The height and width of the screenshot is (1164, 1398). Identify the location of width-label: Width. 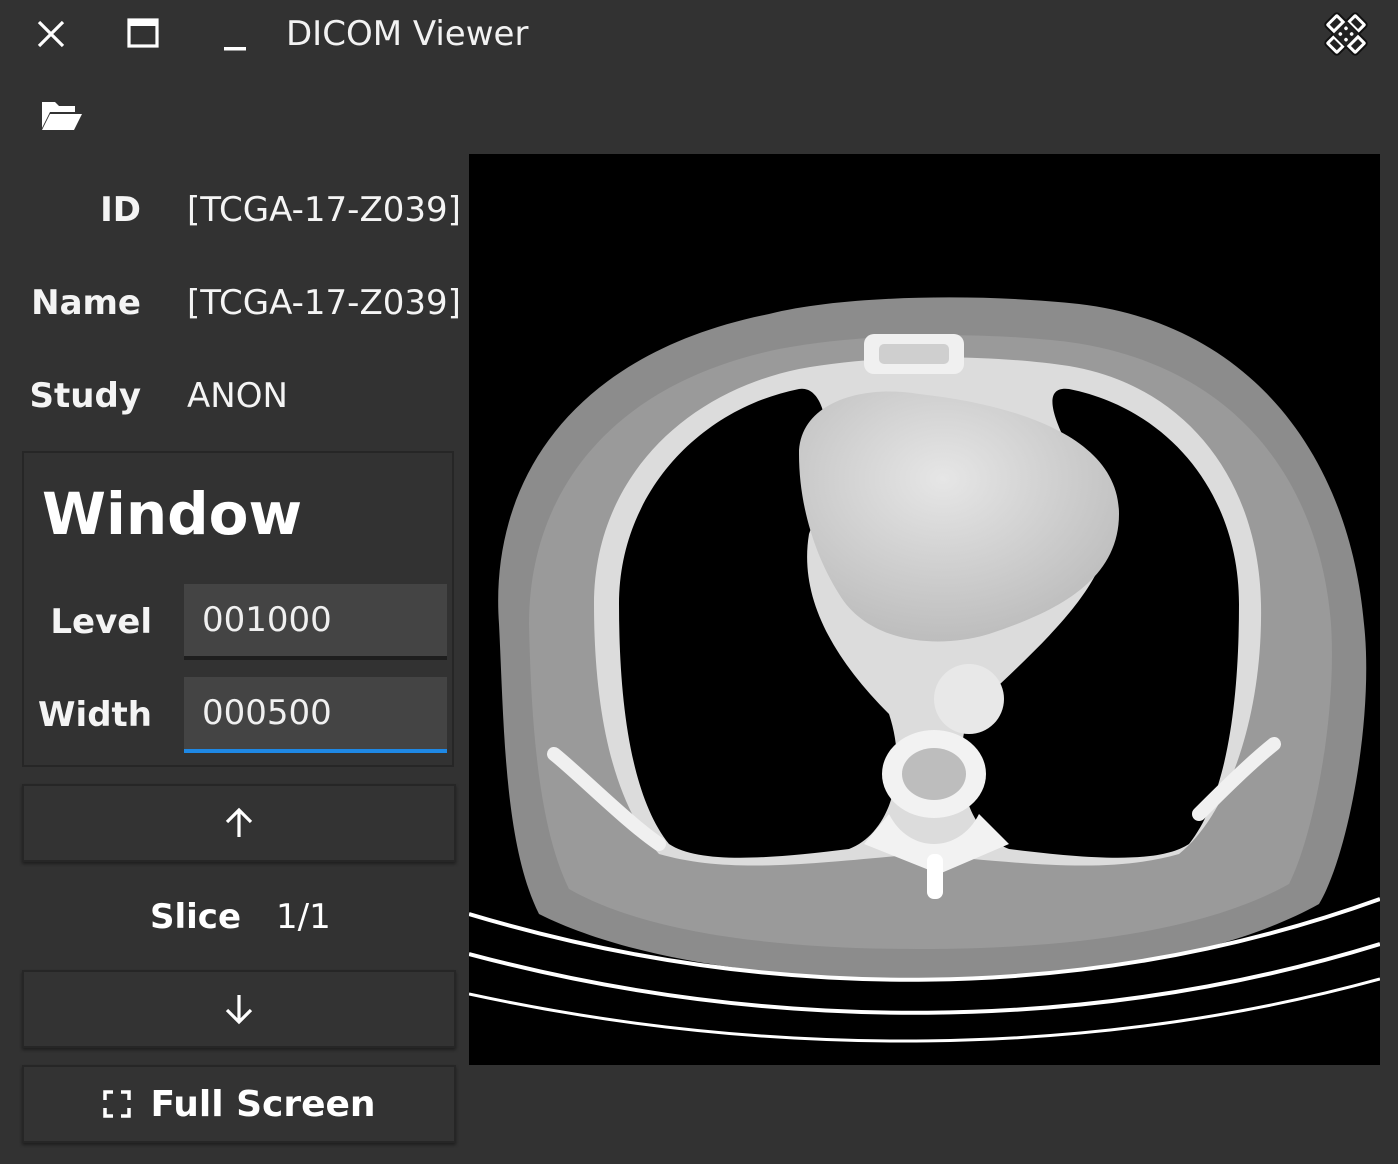
(95, 715).